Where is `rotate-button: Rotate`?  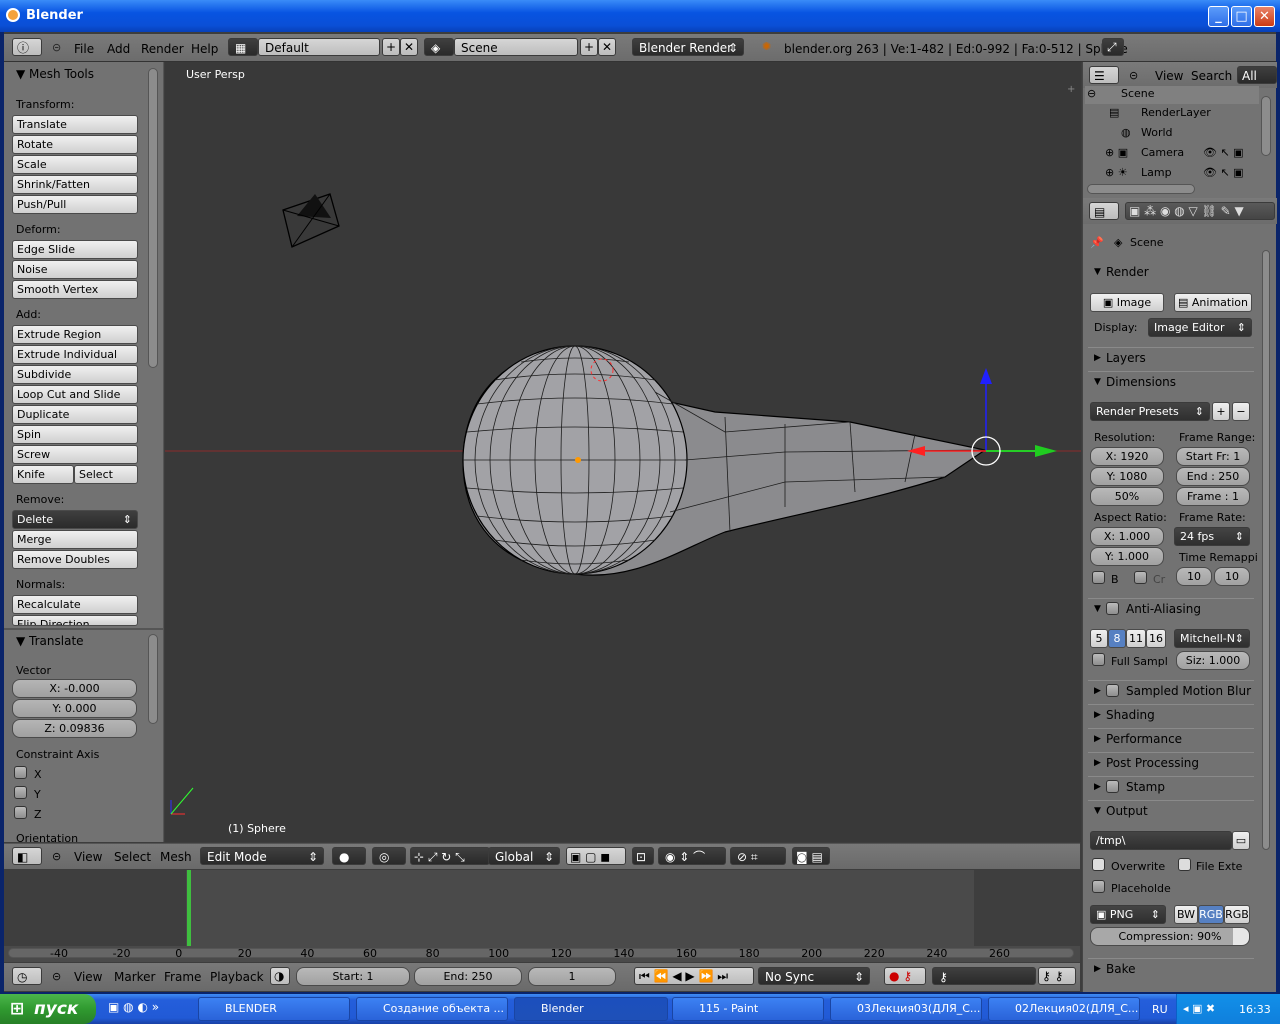 rotate-button: Rotate is located at coordinates (75, 144).